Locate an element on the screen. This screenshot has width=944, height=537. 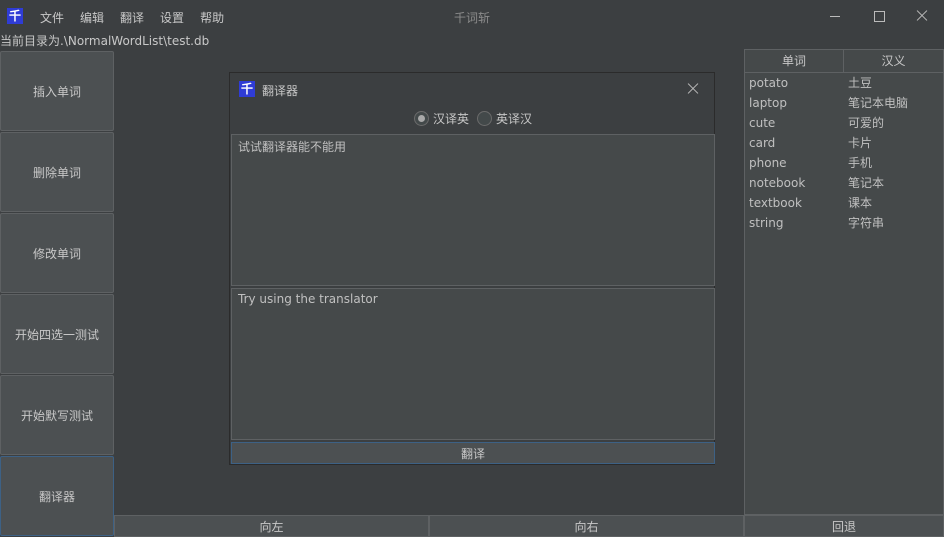
close-icon is located at coordinates (922, 16).